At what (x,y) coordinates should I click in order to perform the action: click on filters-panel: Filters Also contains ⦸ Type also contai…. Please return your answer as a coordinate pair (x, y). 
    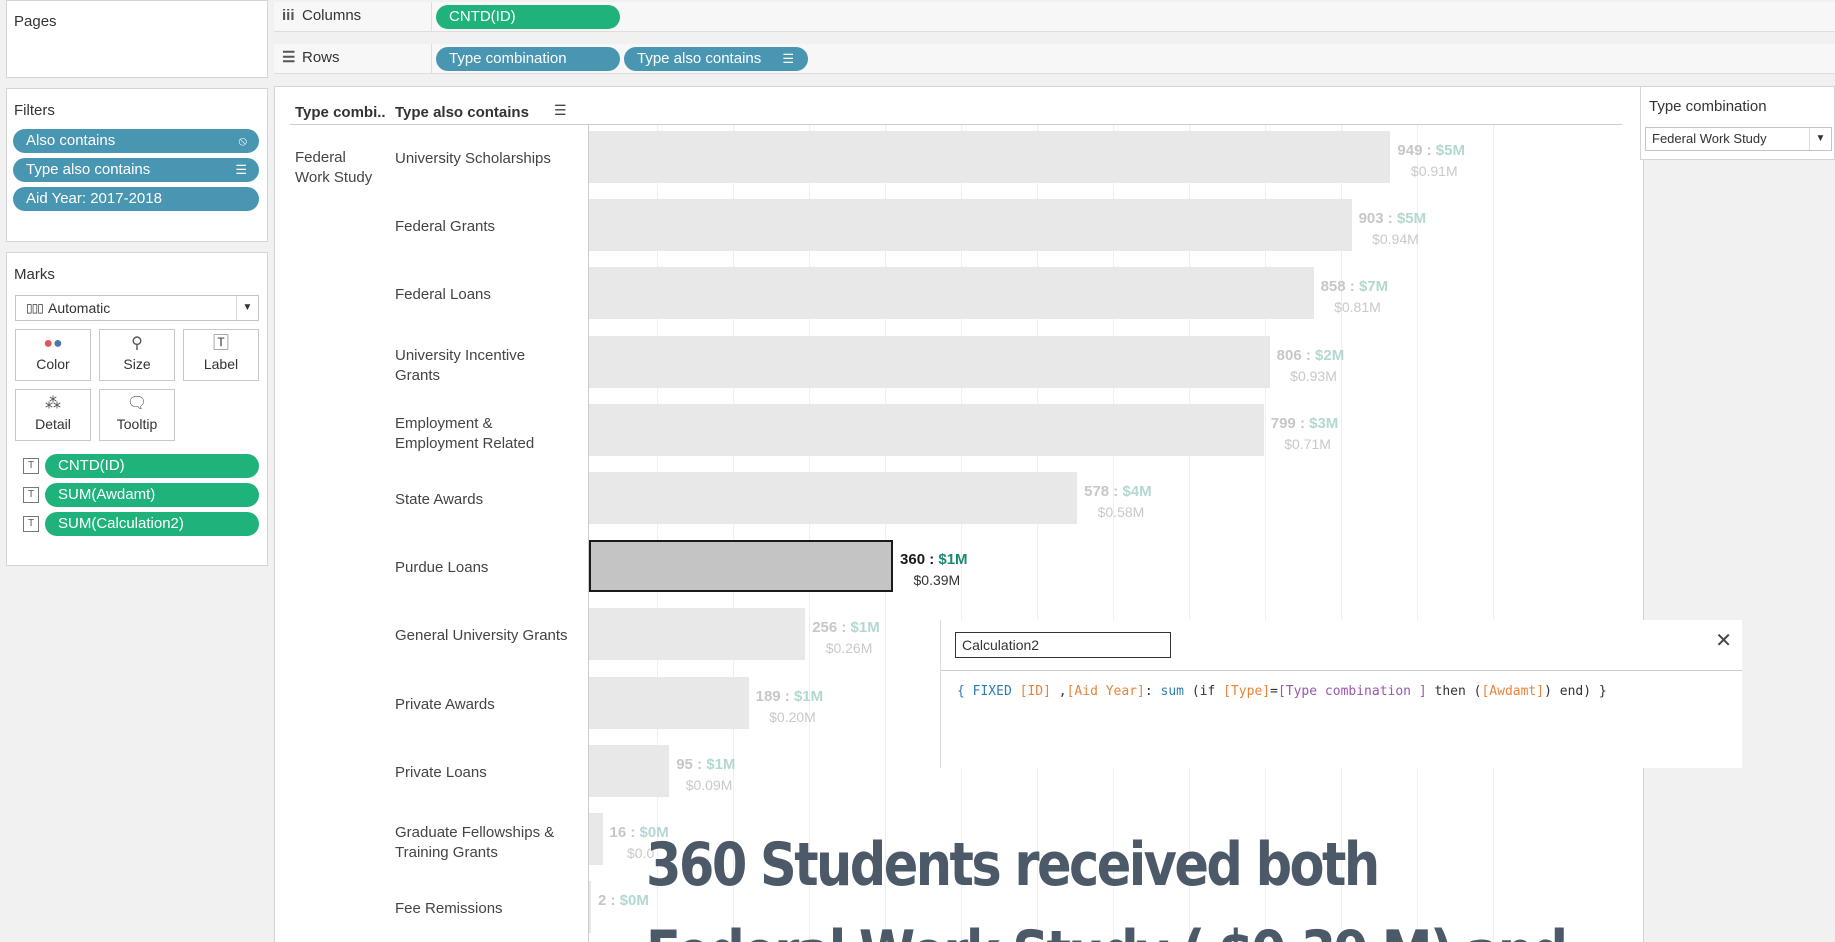
    Looking at the image, I should click on (137, 165).